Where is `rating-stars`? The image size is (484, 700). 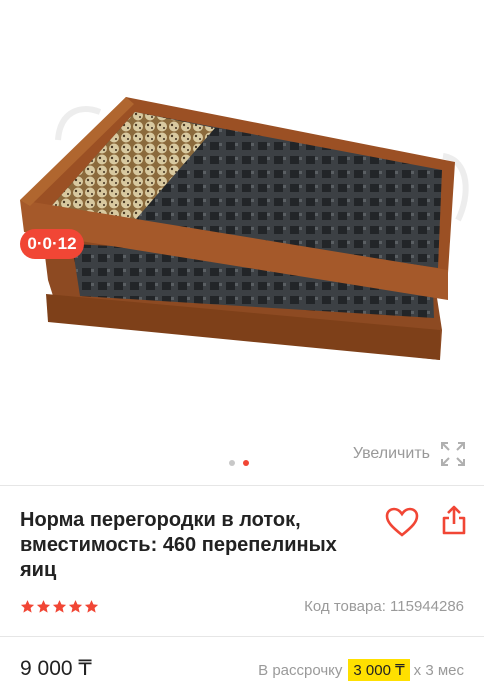
rating-stars is located at coordinates (59, 606).